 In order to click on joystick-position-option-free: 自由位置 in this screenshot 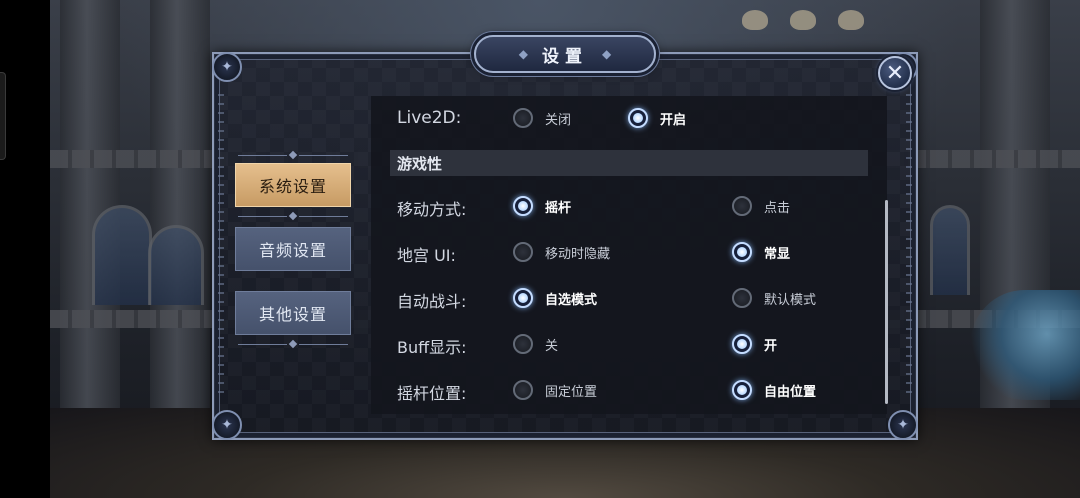, I will do `click(774, 390)`.